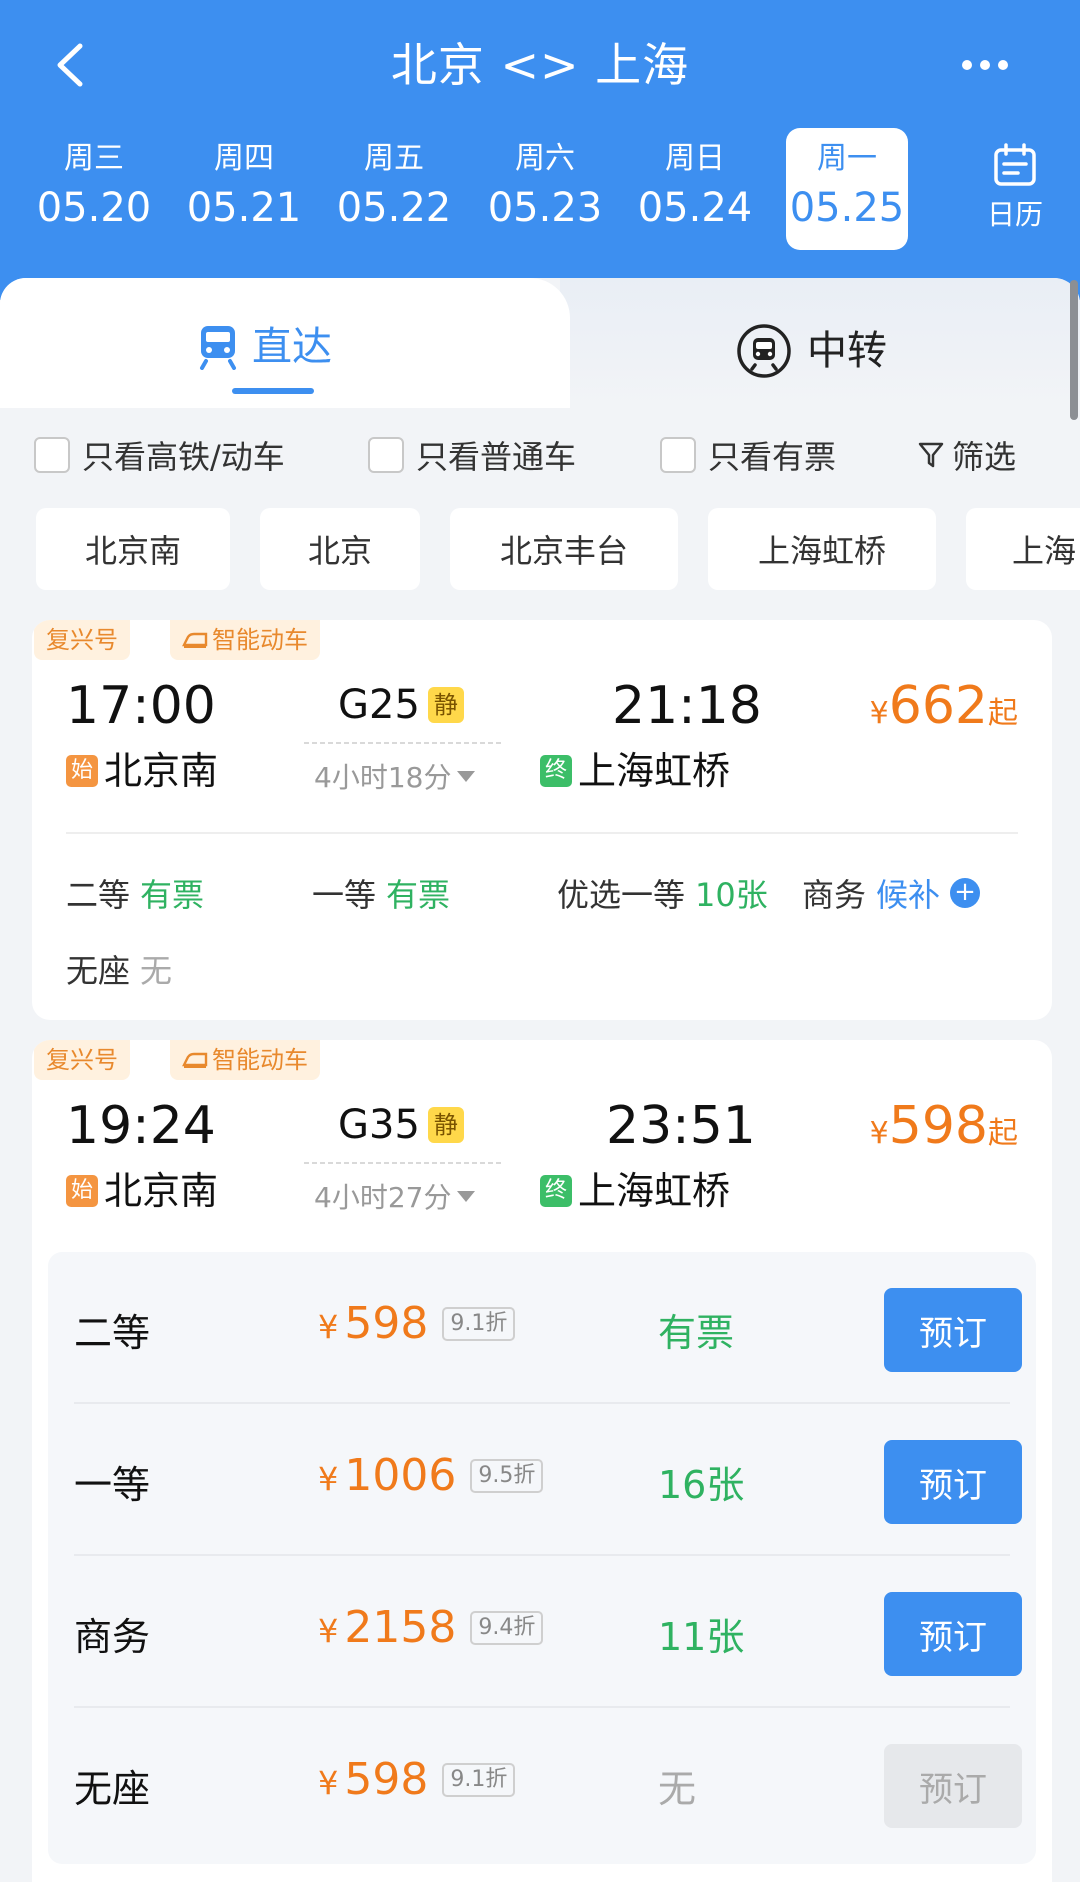  What do you see at coordinates (953, 1786) in the screenshot?
I see `book-button-disabled: 预订` at bounding box center [953, 1786].